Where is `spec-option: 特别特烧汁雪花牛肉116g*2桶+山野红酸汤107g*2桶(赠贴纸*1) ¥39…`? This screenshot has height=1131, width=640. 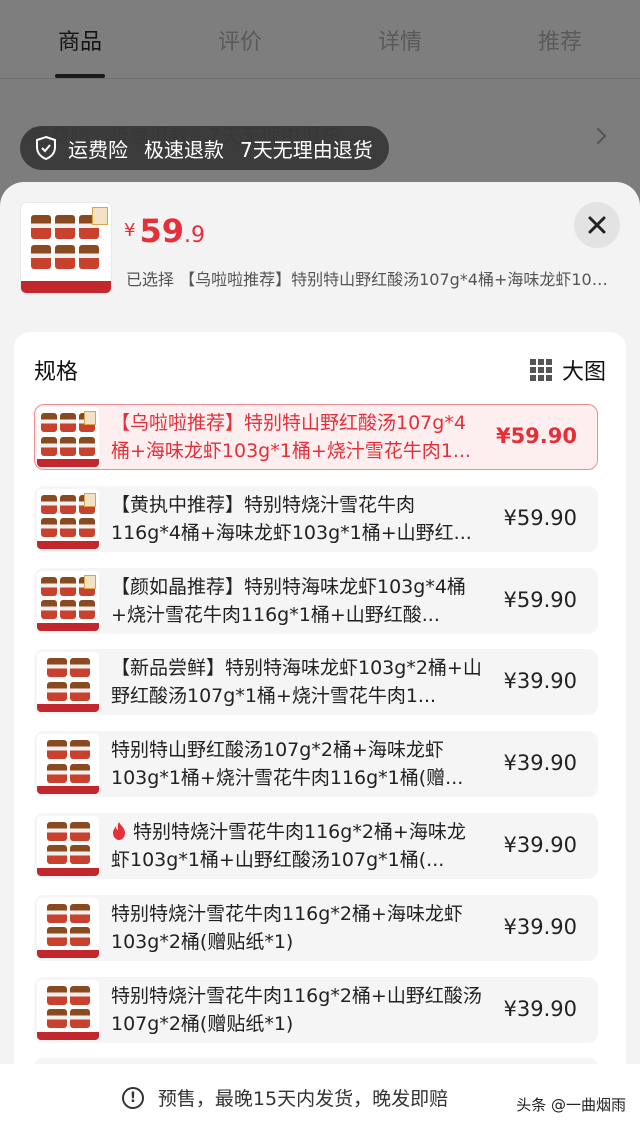
spec-option: 特别特烧汁雪花牛肉116g*2桶+山野红酸汤107g*2桶(赠贴纸*1) ¥39… is located at coordinates (316, 1009).